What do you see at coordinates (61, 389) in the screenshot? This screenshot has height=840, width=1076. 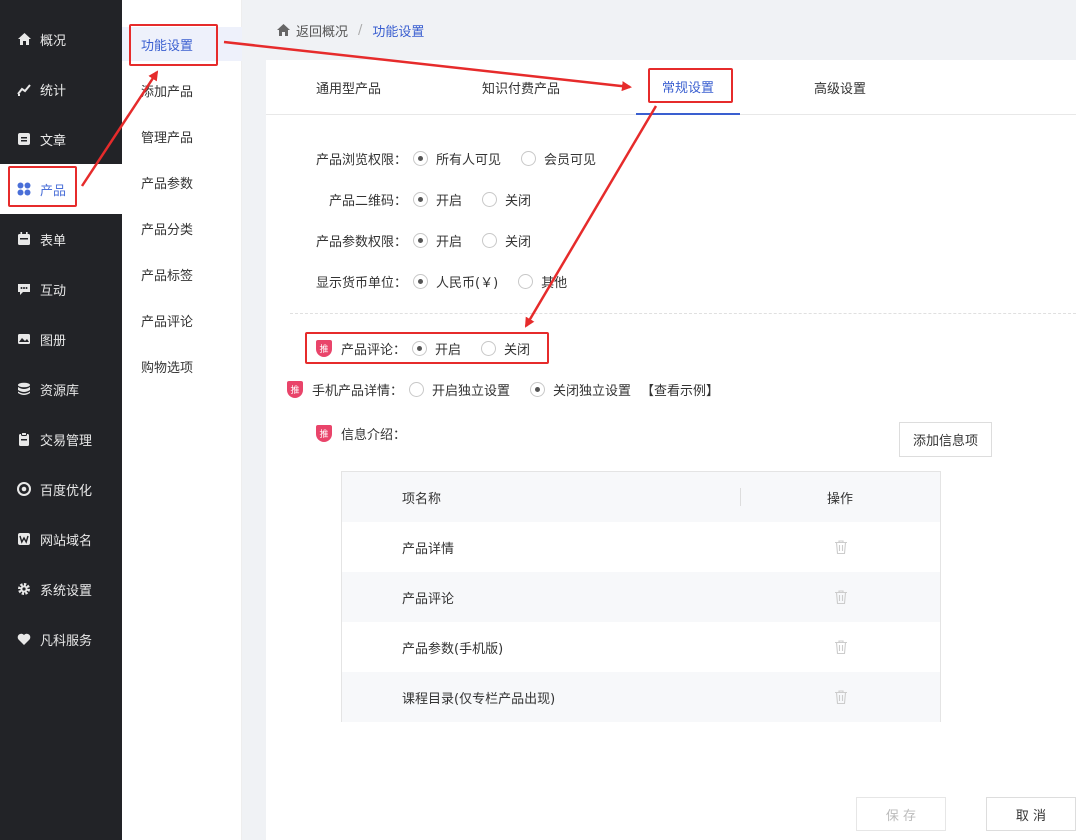 I see `sidebar-item-resources: 资源库` at bounding box center [61, 389].